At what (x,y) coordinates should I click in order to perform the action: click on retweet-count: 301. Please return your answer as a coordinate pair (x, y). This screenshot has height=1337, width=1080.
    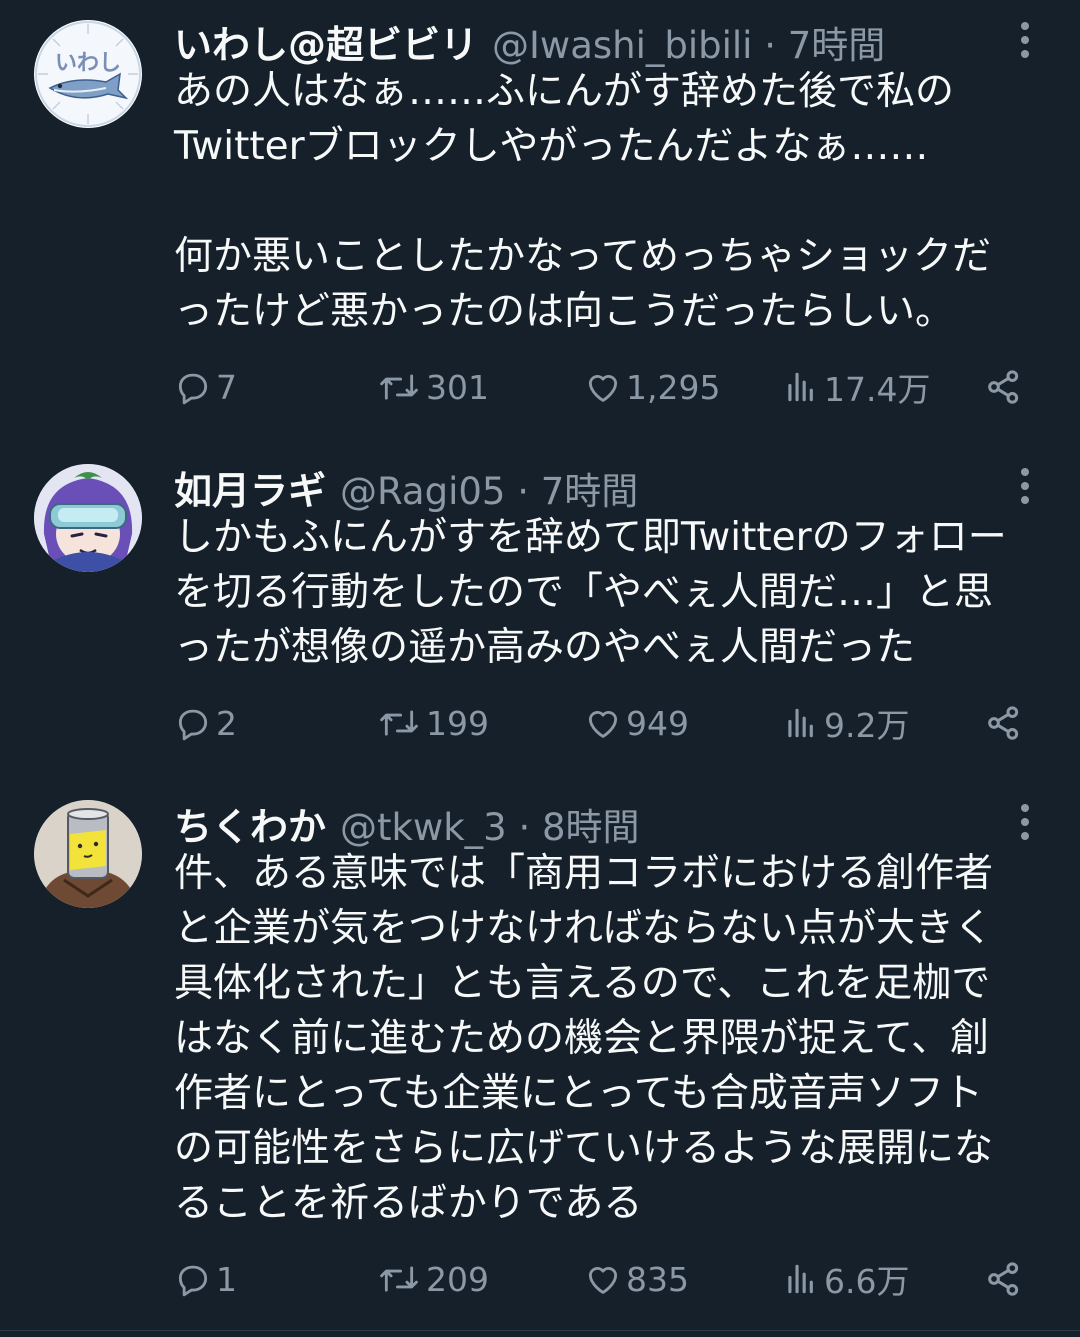
    Looking at the image, I should click on (457, 387).